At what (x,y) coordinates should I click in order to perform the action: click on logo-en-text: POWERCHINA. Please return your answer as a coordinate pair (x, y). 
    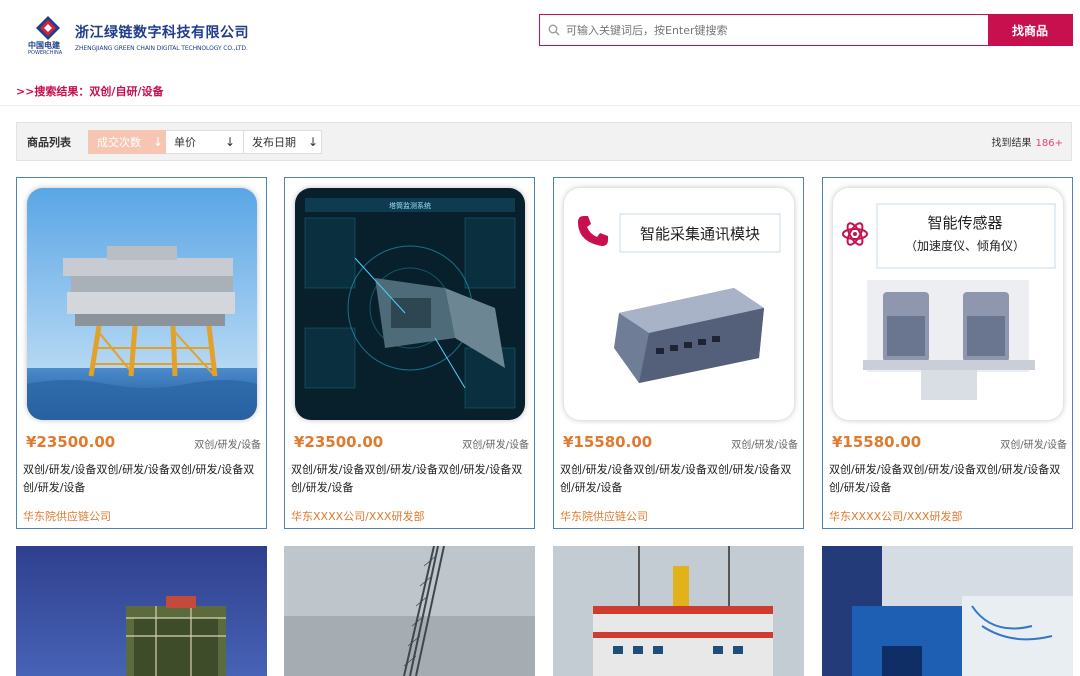
    Looking at the image, I should click on (45, 53).